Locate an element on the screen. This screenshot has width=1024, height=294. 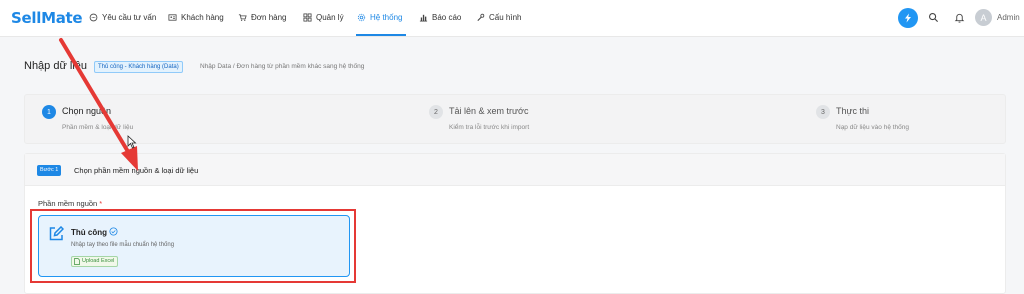
chat-icon is located at coordinates (93, 17).